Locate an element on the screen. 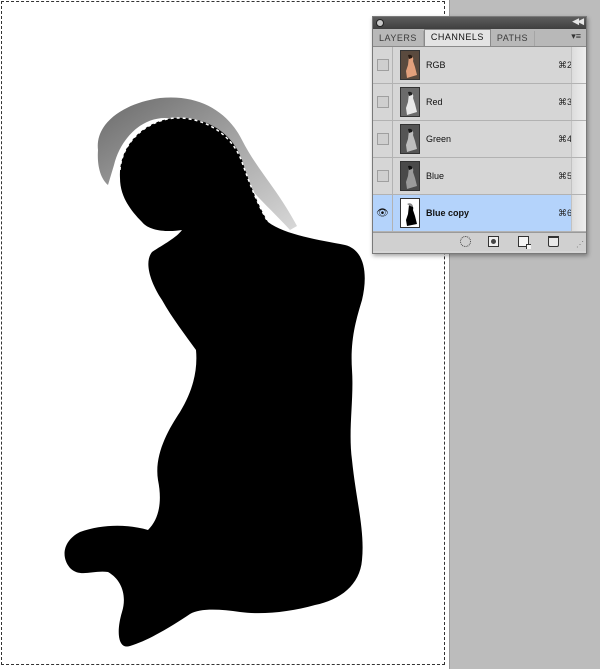  channel-row-rgb: RGB ⌘2 is located at coordinates (479, 65).